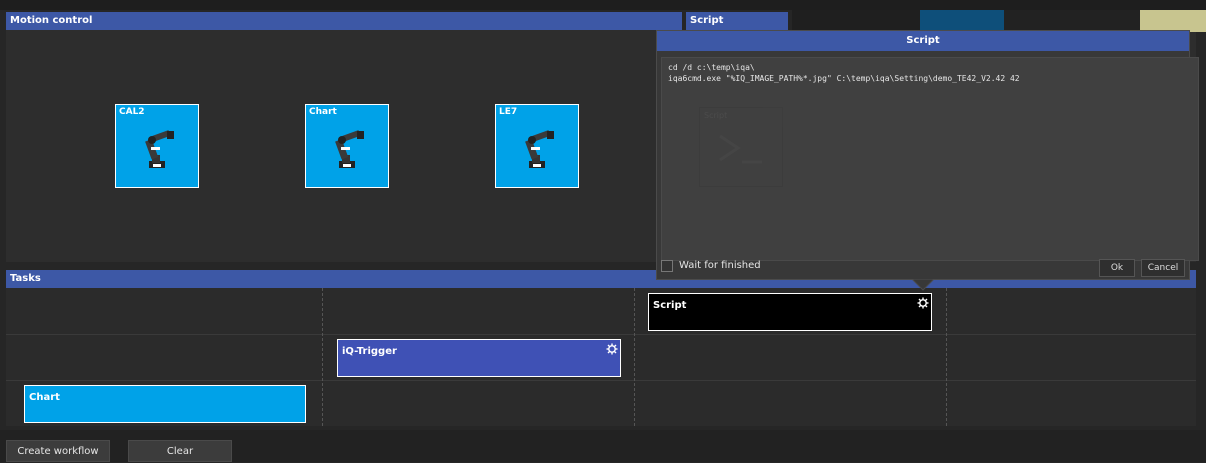 This screenshot has width=1206, height=463. Describe the element at coordinates (369, 351) in the screenshot. I see `task-block-label: iQ-Trigger` at that location.